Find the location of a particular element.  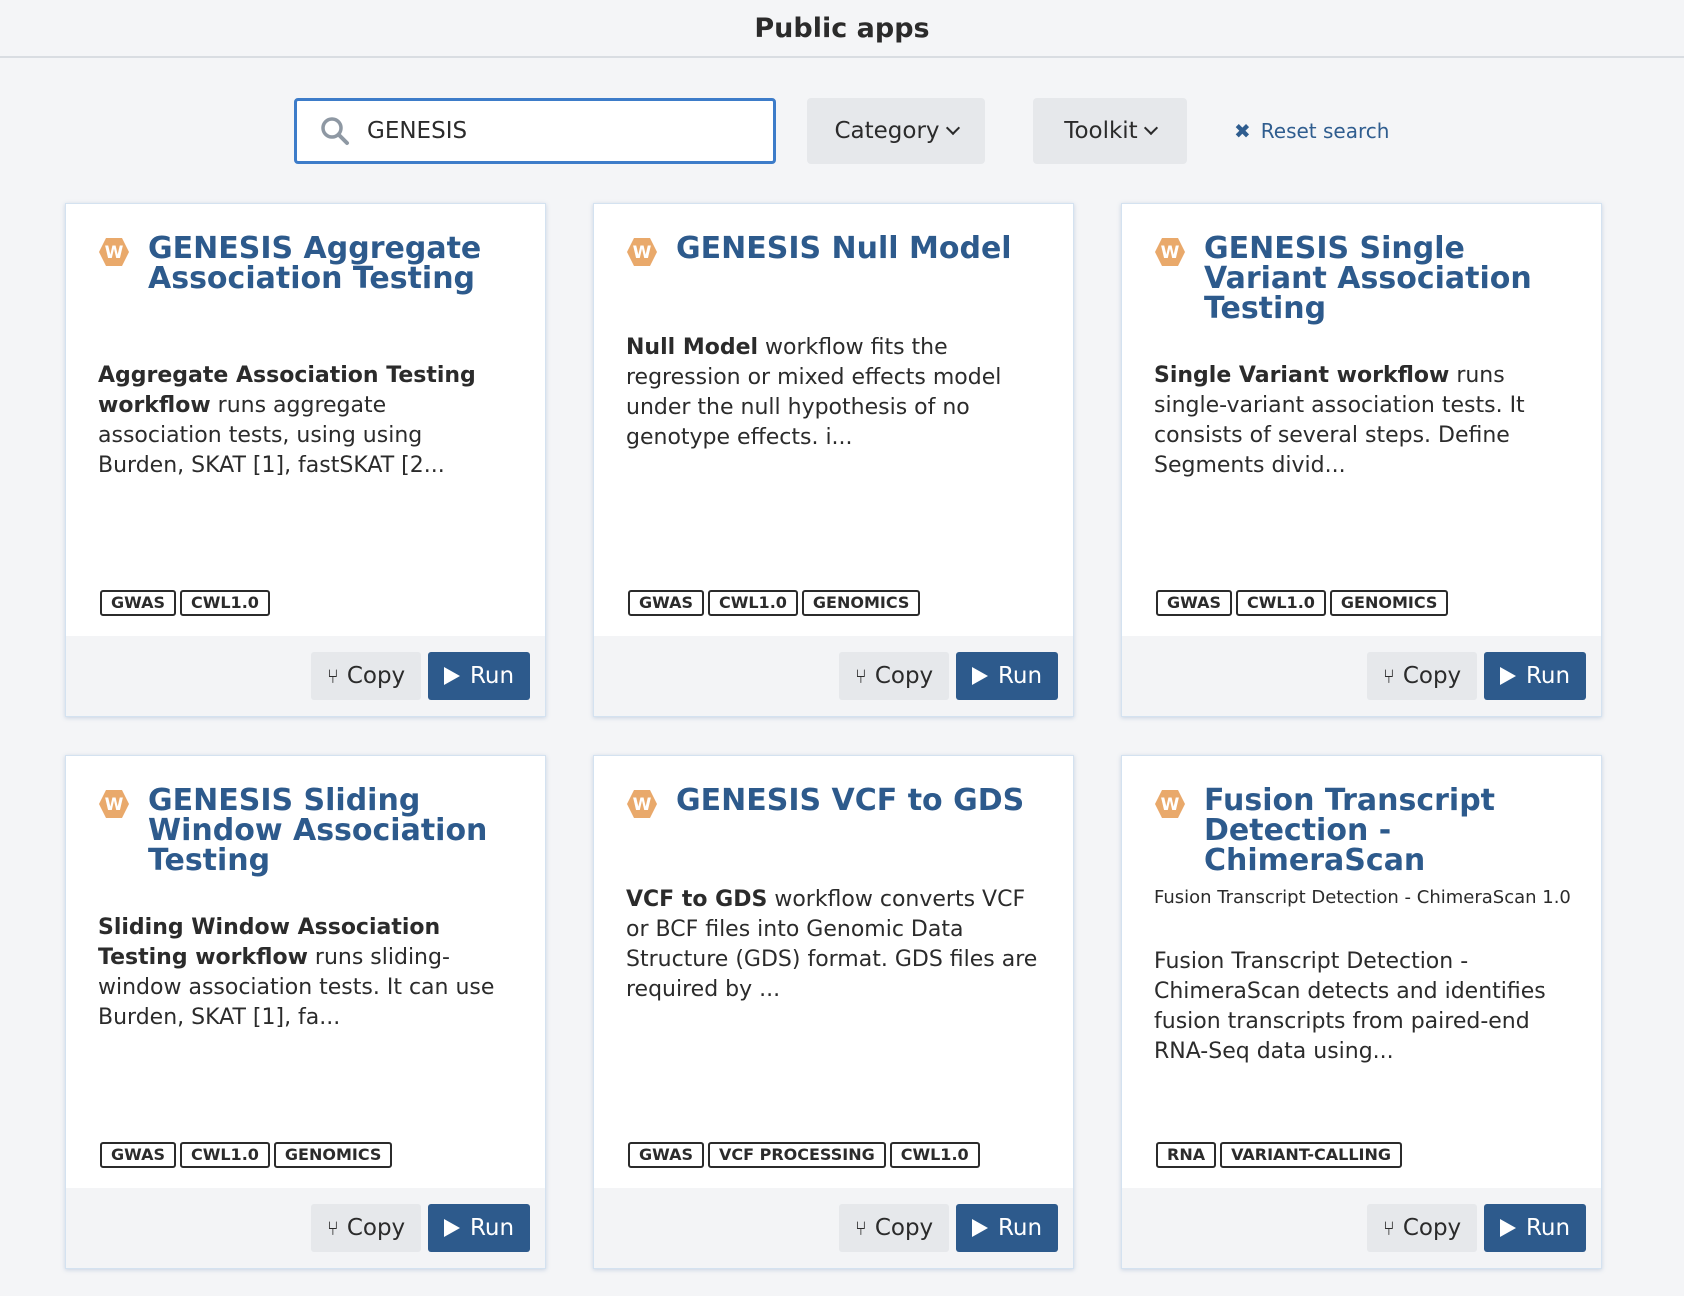

toolkit-dropdown: Toolkit is located at coordinates (1110, 131).